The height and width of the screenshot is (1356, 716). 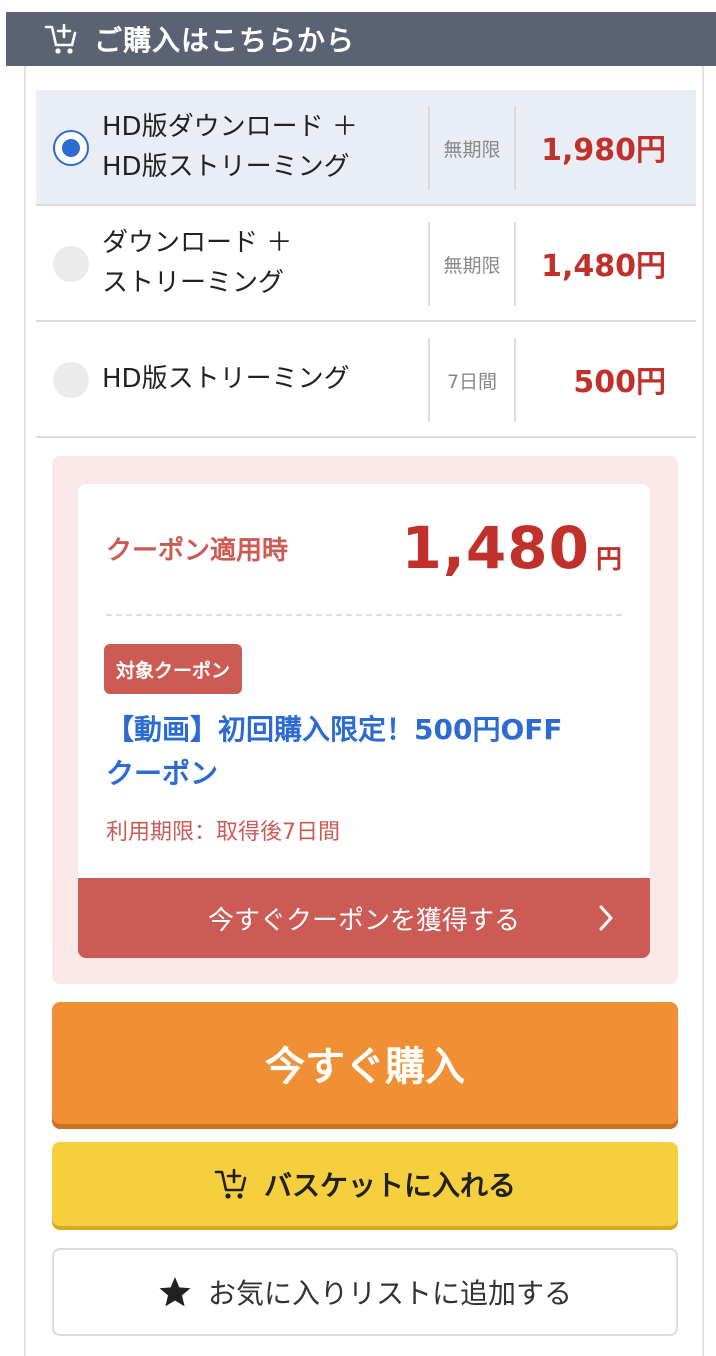 I want to click on get-coupon-label: 今すぐクーポンを獲得する, so click(x=363, y=920).